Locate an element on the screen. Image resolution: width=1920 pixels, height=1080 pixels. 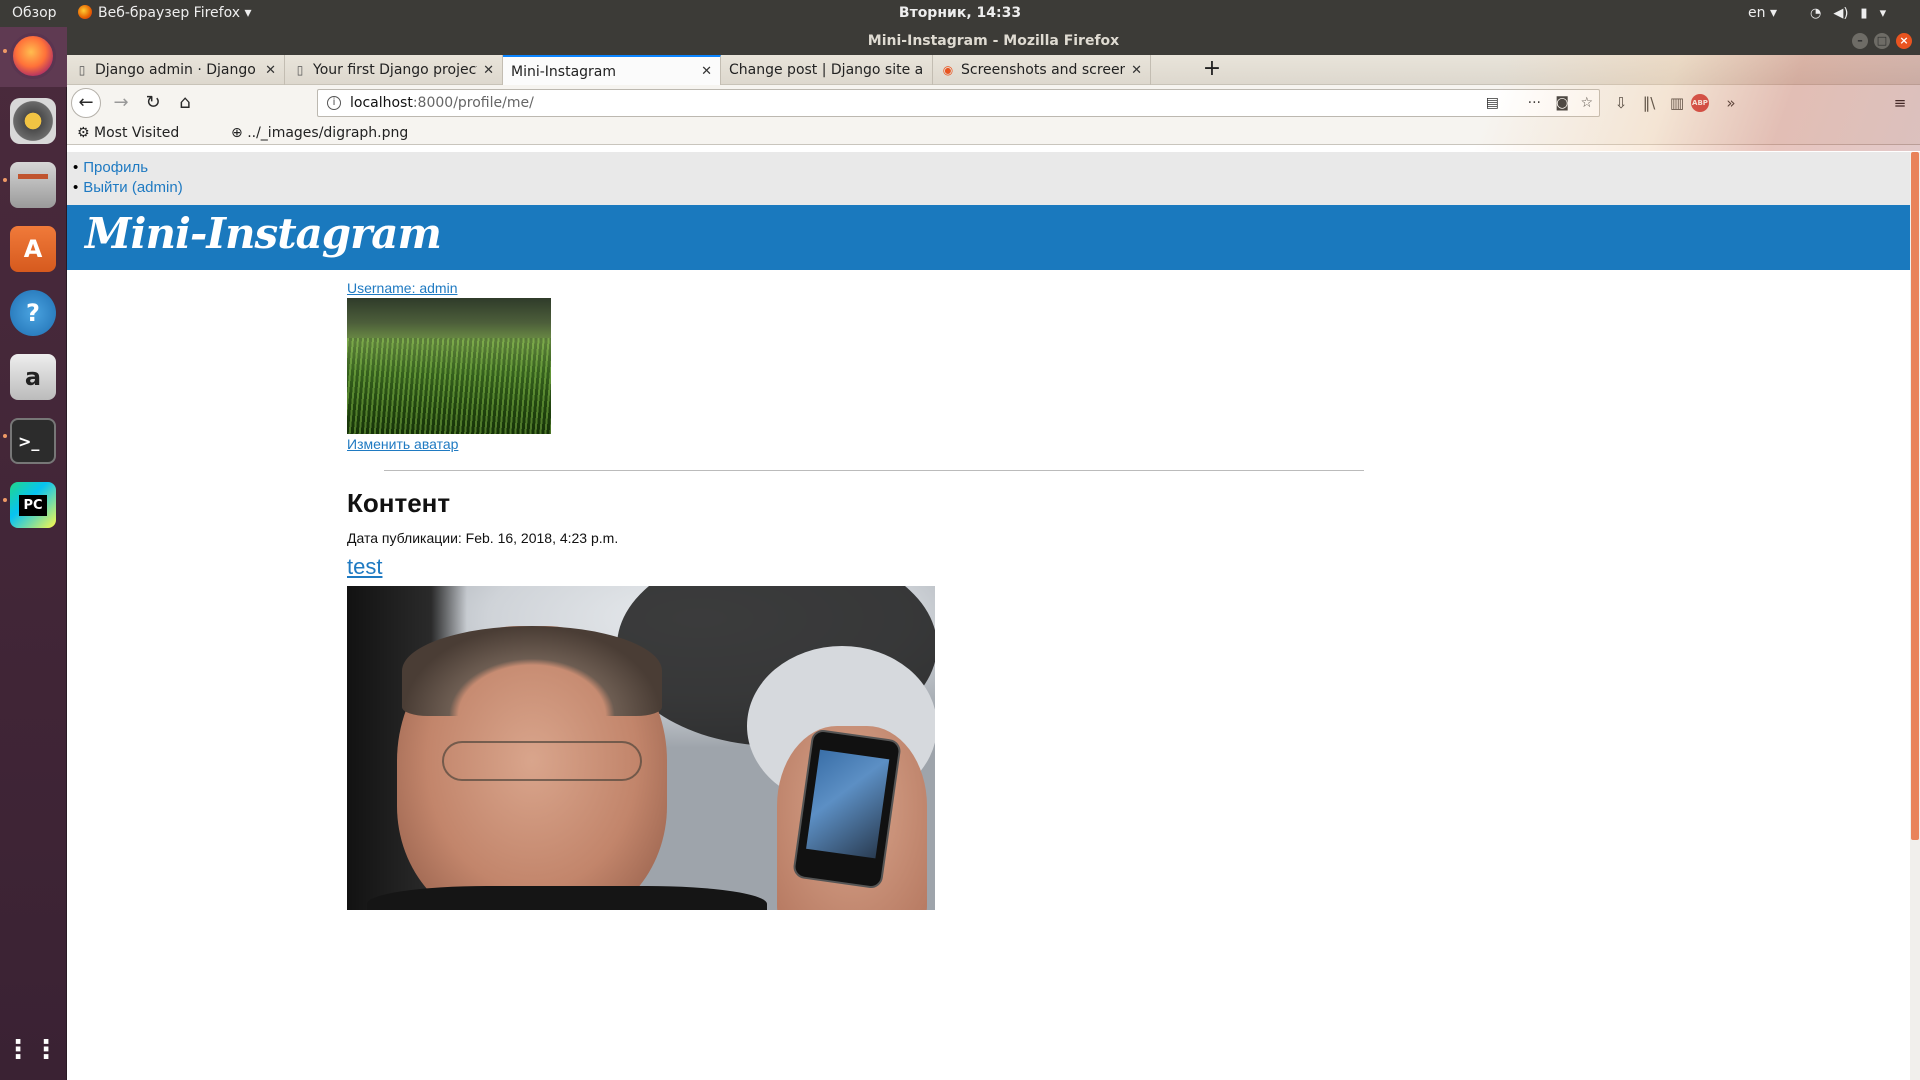
clock: Вторник, 14:33 is located at coordinates (960, 13).